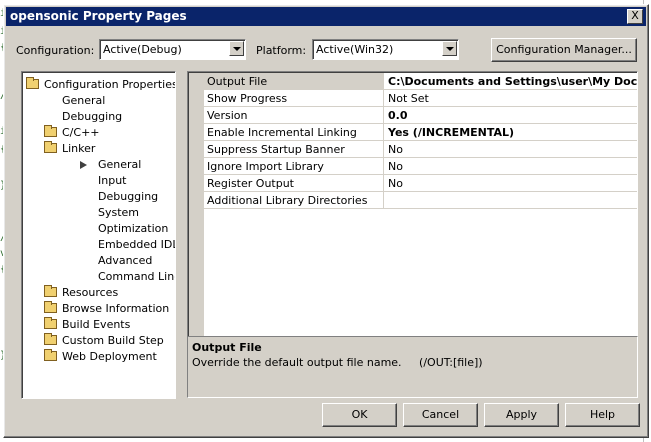 The image size is (651, 442). What do you see at coordinates (196, 205) in the screenshot?
I see `grid-gutter` at bounding box center [196, 205].